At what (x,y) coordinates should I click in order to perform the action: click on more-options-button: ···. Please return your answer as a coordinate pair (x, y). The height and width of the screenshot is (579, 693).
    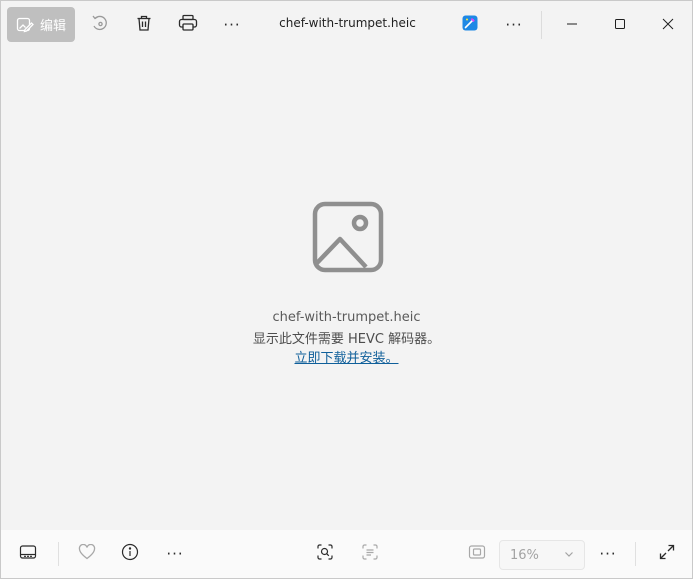
    Looking at the image, I should click on (232, 25).